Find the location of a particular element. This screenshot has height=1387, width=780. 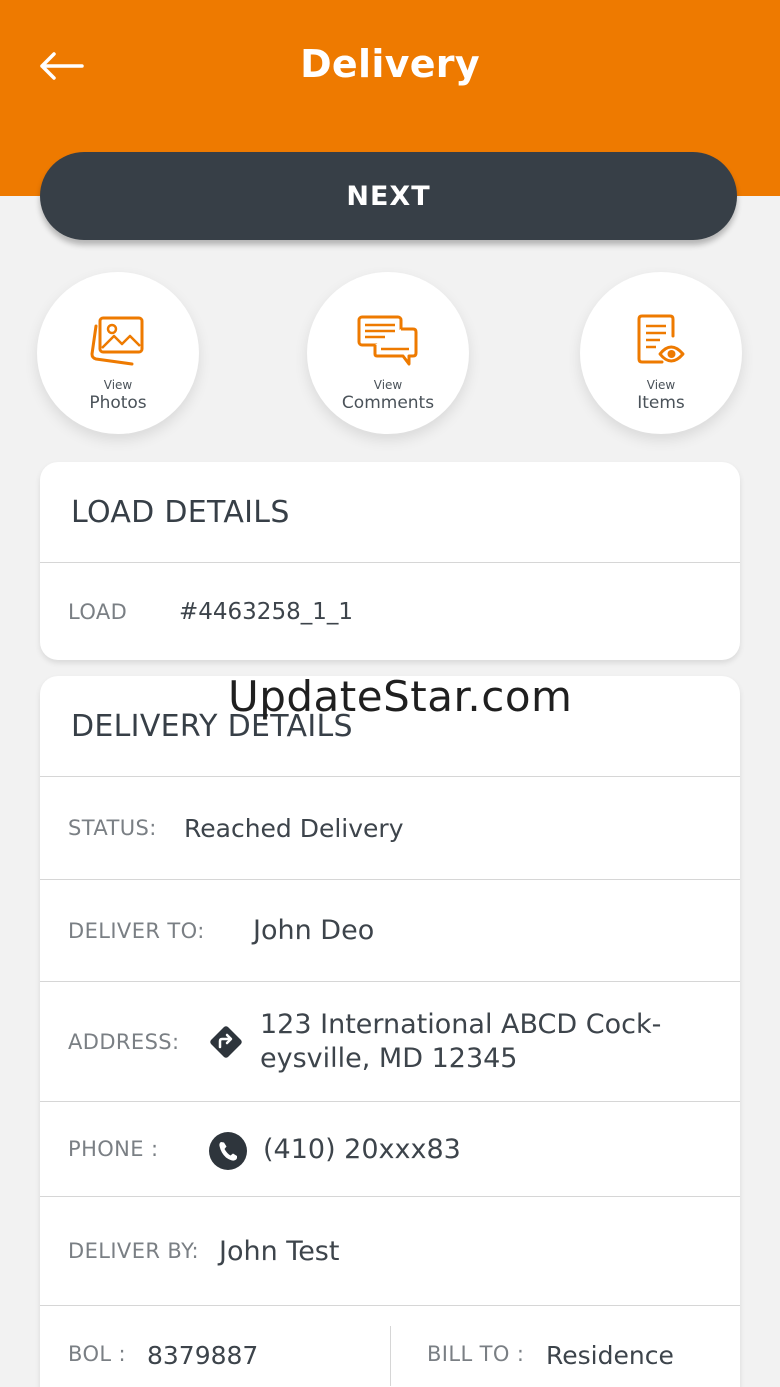

phone-row: PHONE : (410) 20xxx83 is located at coordinates (390, 1148).